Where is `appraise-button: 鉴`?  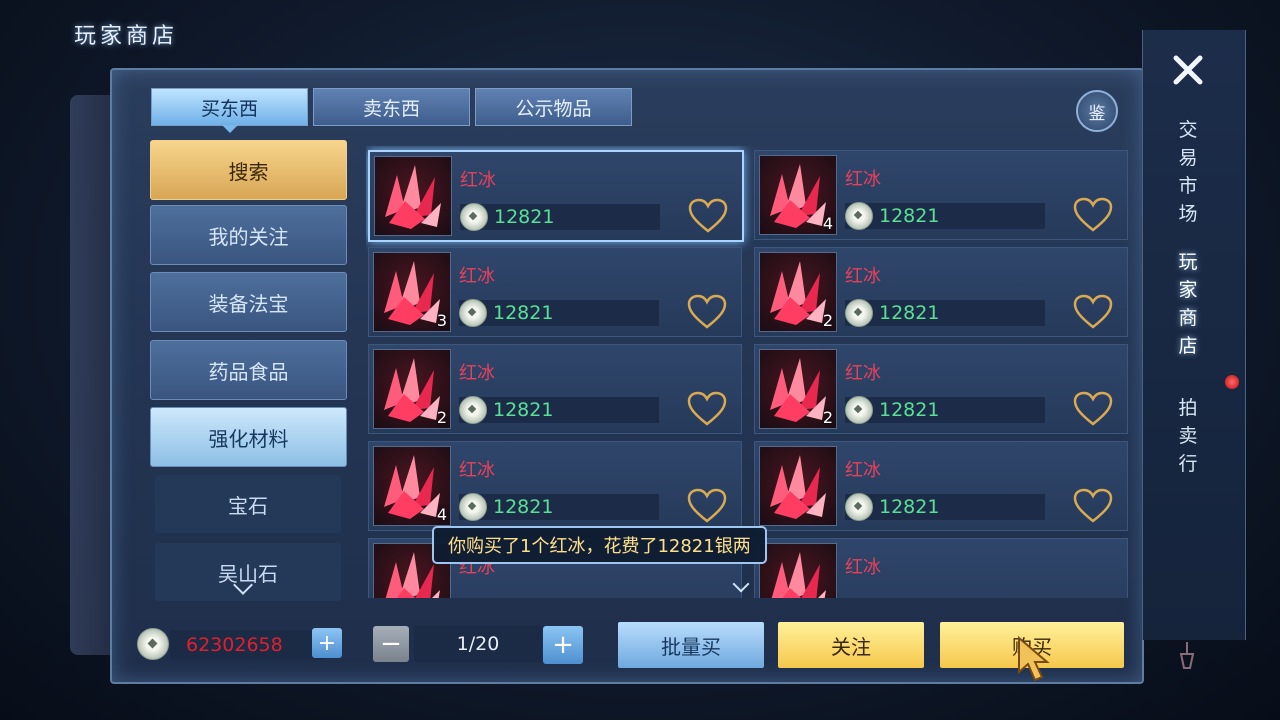 appraise-button: 鉴 is located at coordinates (1097, 111).